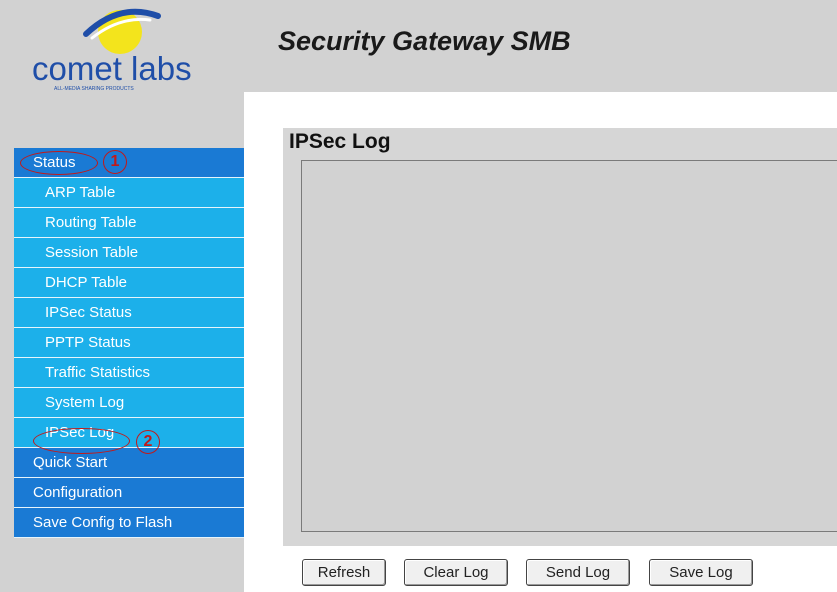 The height and width of the screenshot is (592, 837). Describe the element at coordinates (103, 522) in the screenshot. I see `sidebar-item-label: Save Config to Flash` at that location.